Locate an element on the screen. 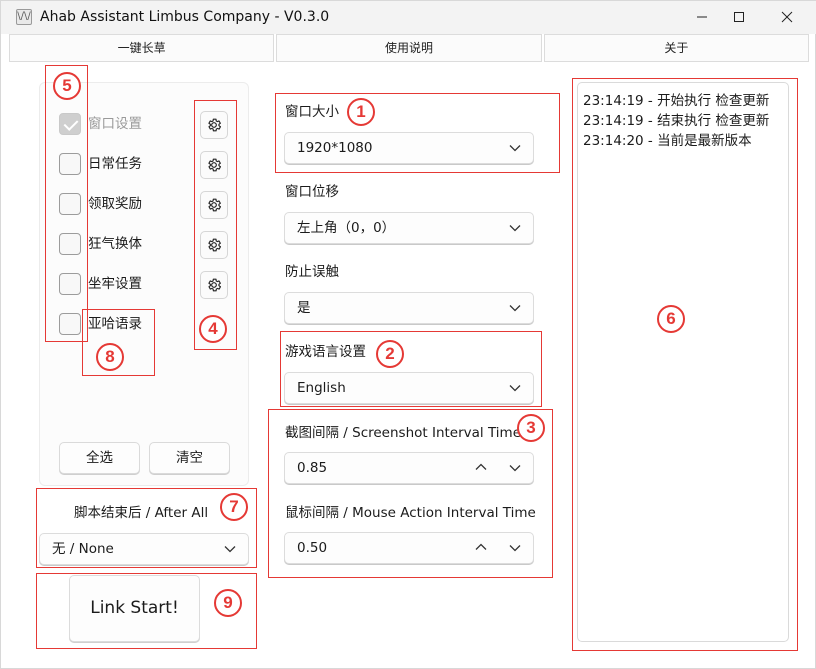  annotation-badge-1: 1 is located at coordinates (361, 112).